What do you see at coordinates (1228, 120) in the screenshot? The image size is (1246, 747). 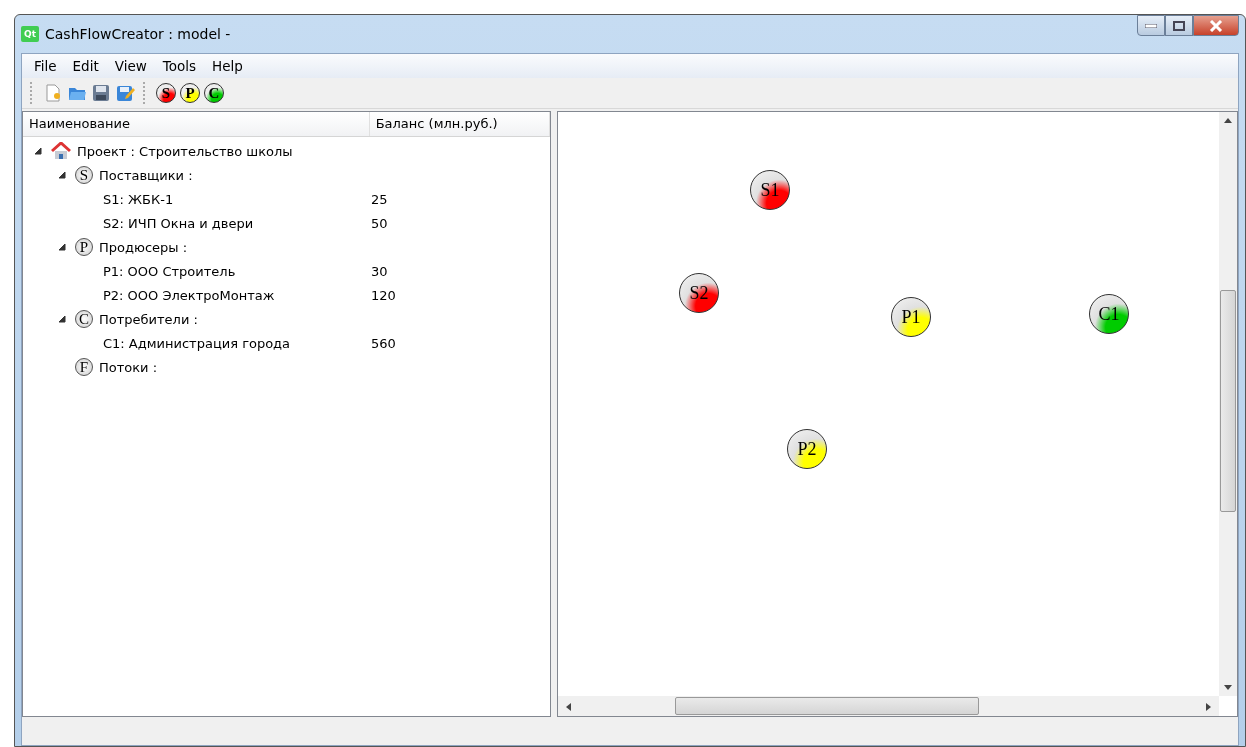 I see `scroll-up-arrow-icon` at bounding box center [1228, 120].